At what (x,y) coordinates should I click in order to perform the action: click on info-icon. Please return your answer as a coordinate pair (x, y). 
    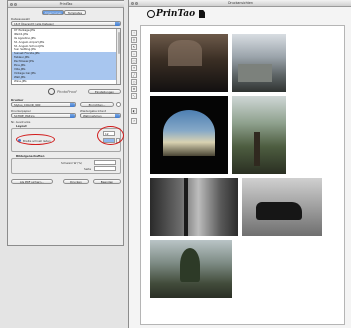
    Looking at the image, I should click on (118, 104).